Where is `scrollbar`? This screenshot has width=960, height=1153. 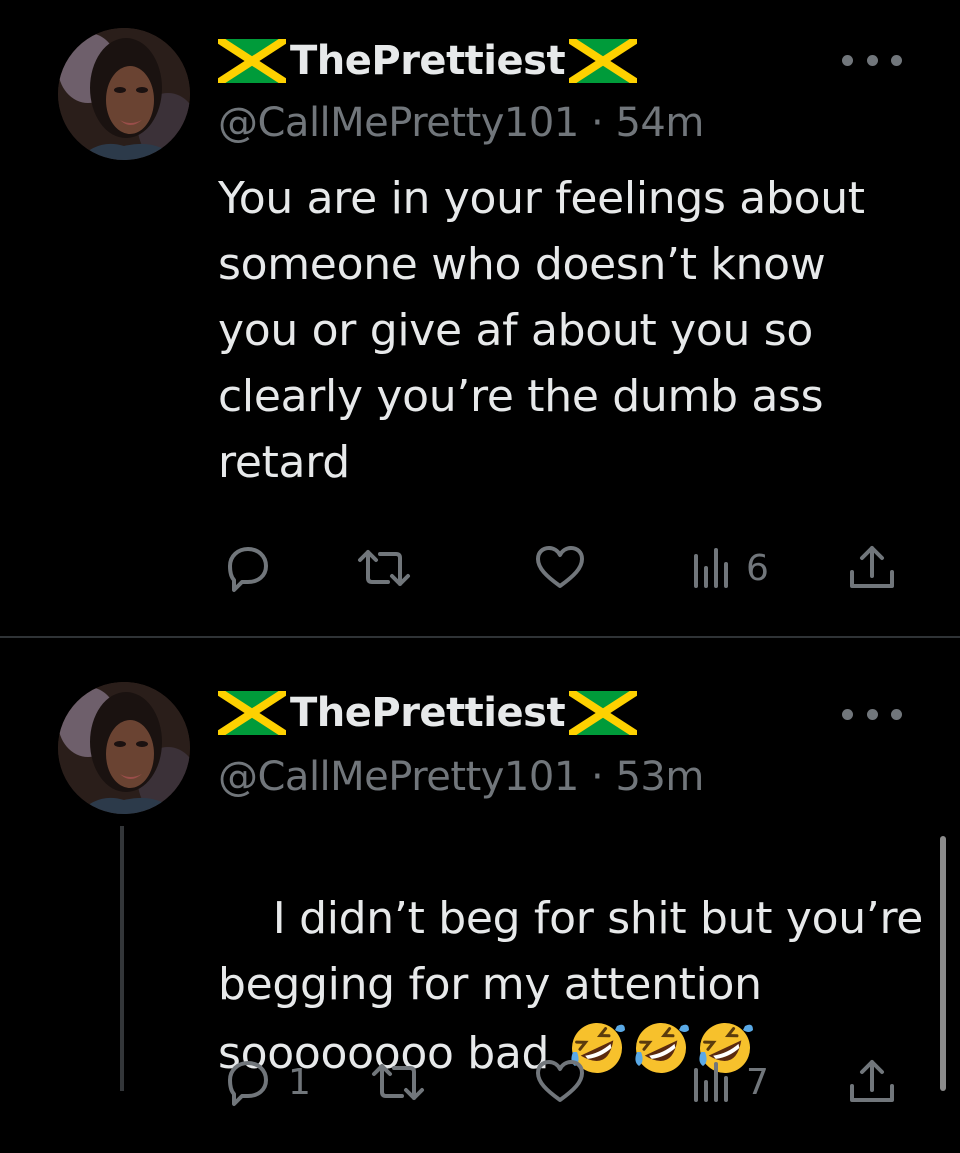 scrollbar is located at coordinates (943, 963).